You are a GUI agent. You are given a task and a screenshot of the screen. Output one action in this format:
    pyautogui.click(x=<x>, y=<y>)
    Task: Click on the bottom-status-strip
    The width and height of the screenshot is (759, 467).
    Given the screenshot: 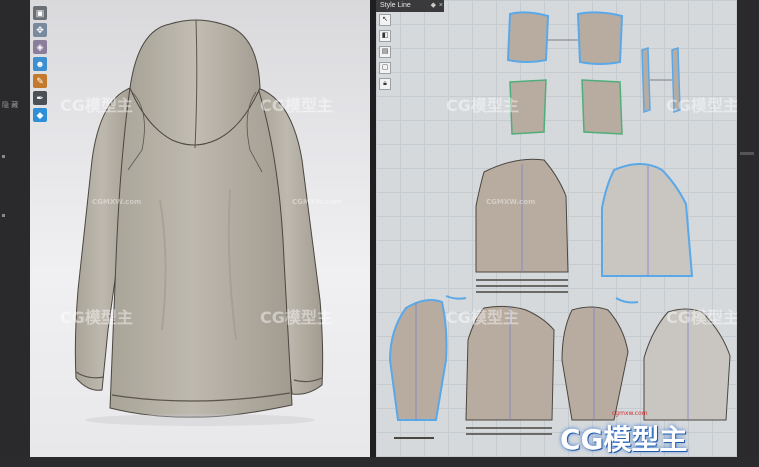 What is the action you would take?
    pyautogui.click(x=379, y=462)
    